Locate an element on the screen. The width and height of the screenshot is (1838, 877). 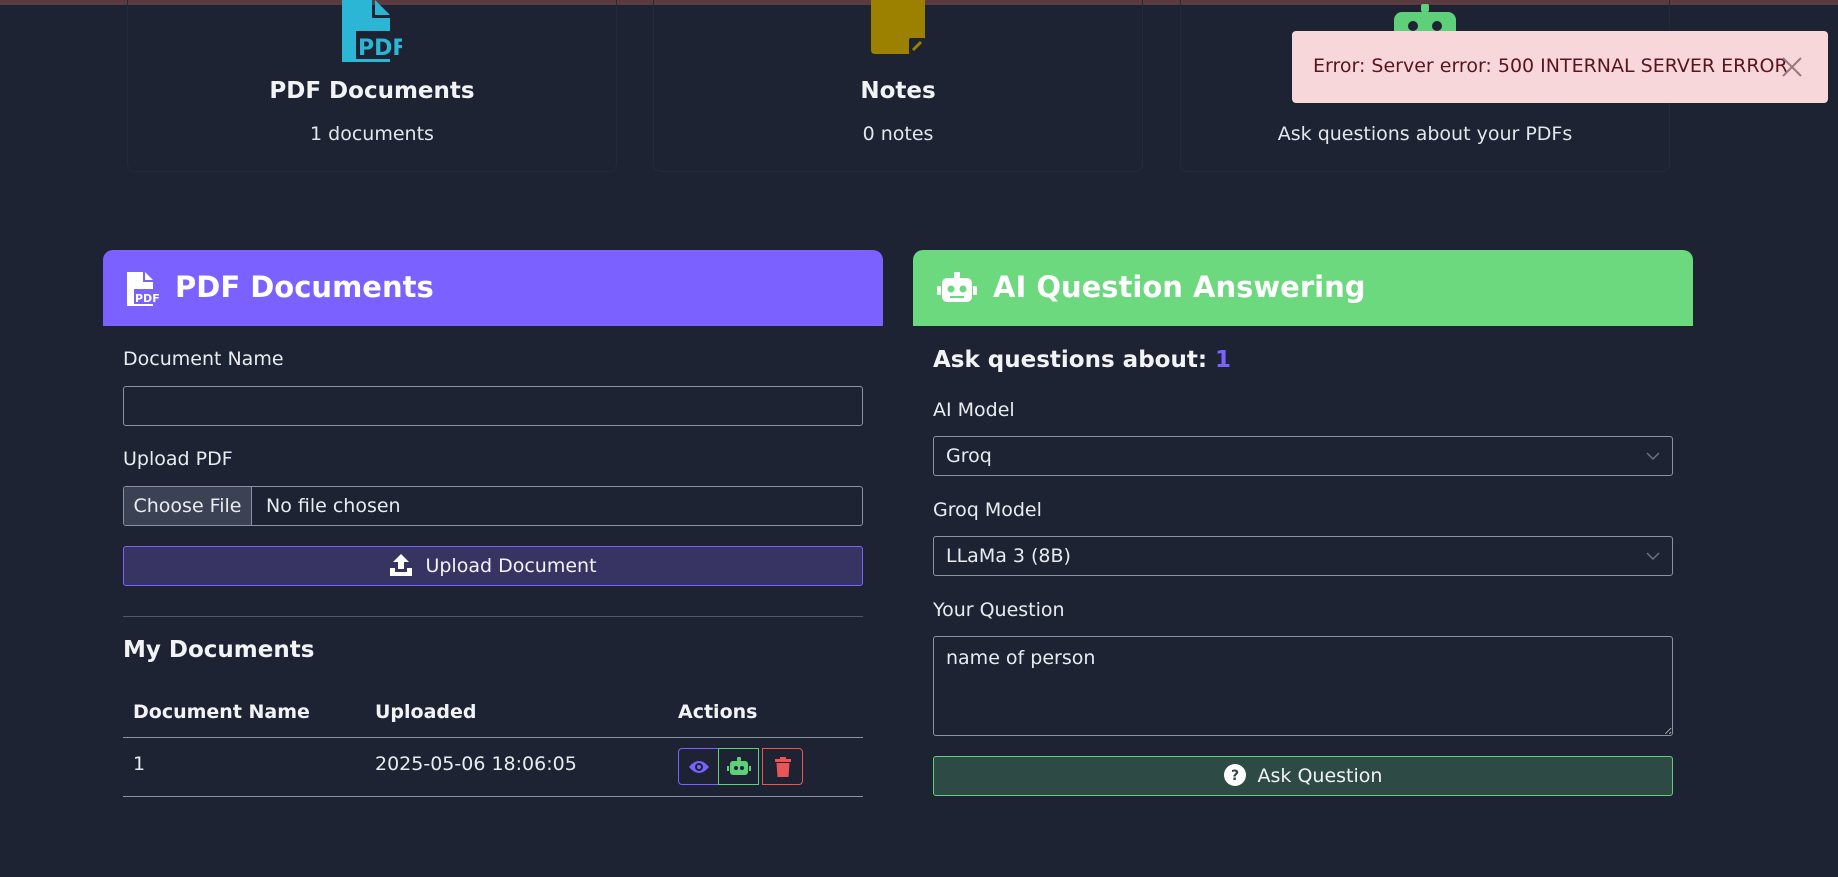
no-file-text: No file chosen is located at coordinates (333, 506).